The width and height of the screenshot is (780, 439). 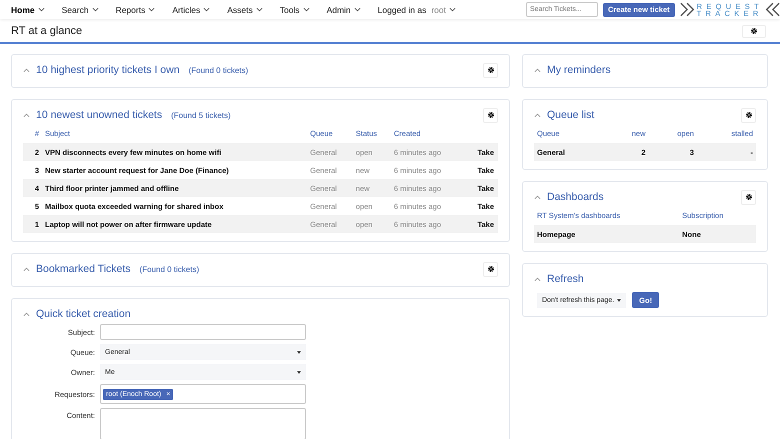 What do you see at coordinates (83, 314) in the screenshot?
I see `panel-title: Quick ticket creation` at bounding box center [83, 314].